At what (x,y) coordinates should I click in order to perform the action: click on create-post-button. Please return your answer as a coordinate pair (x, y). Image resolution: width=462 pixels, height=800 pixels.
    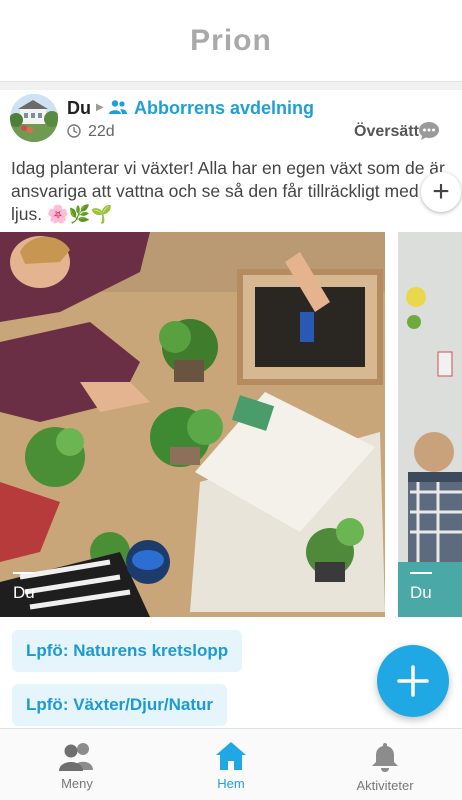
    Looking at the image, I should click on (413, 681).